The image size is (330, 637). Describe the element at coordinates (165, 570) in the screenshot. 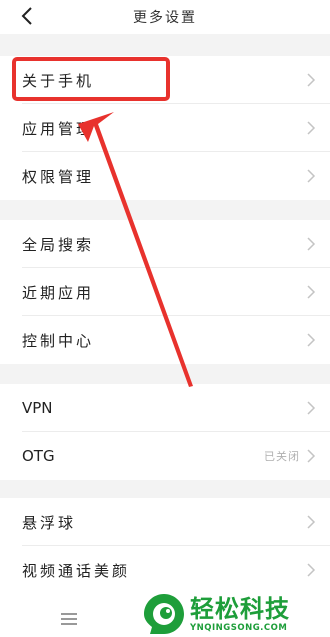

I see `settings-row-video-call-beauty: 视频通话美颜` at that location.